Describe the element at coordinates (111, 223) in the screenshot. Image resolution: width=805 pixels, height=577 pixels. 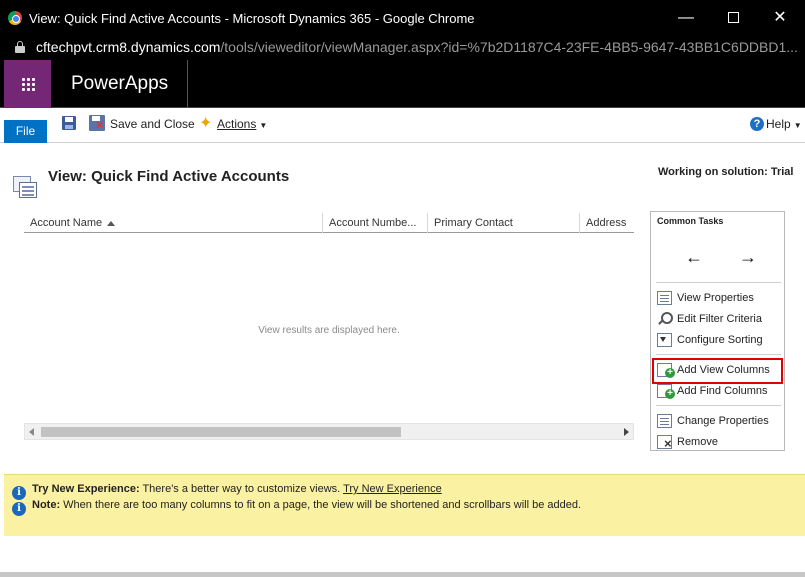
I see `sort-ascending-icon` at that location.